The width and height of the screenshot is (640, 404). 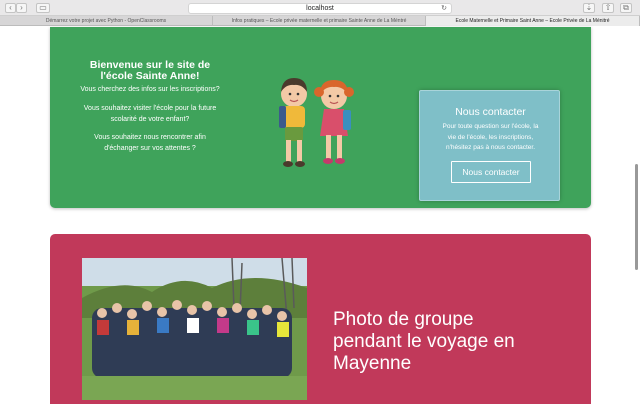 What do you see at coordinates (490, 112) in the screenshot?
I see `contact-title: Nous contacter` at bounding box center [490, 112].